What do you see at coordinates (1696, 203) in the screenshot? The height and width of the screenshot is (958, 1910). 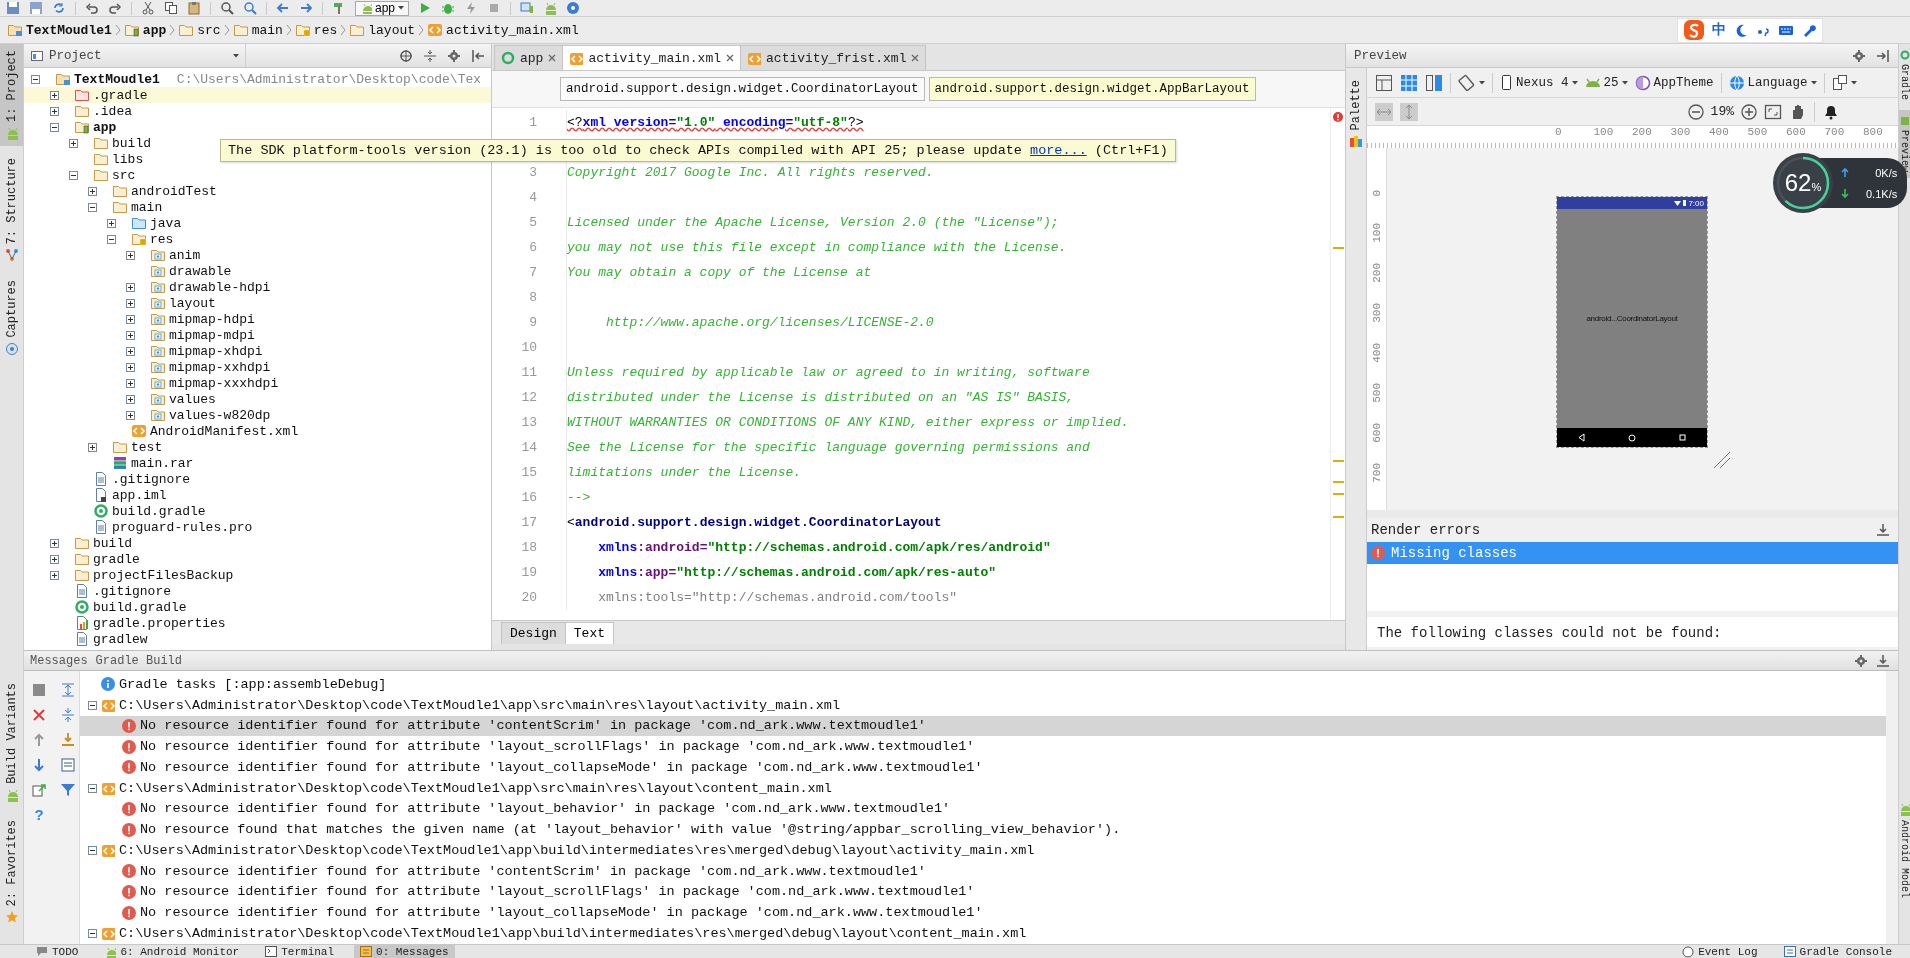 I see `clock-text: 7:00` at bounding box center [1696, 203].